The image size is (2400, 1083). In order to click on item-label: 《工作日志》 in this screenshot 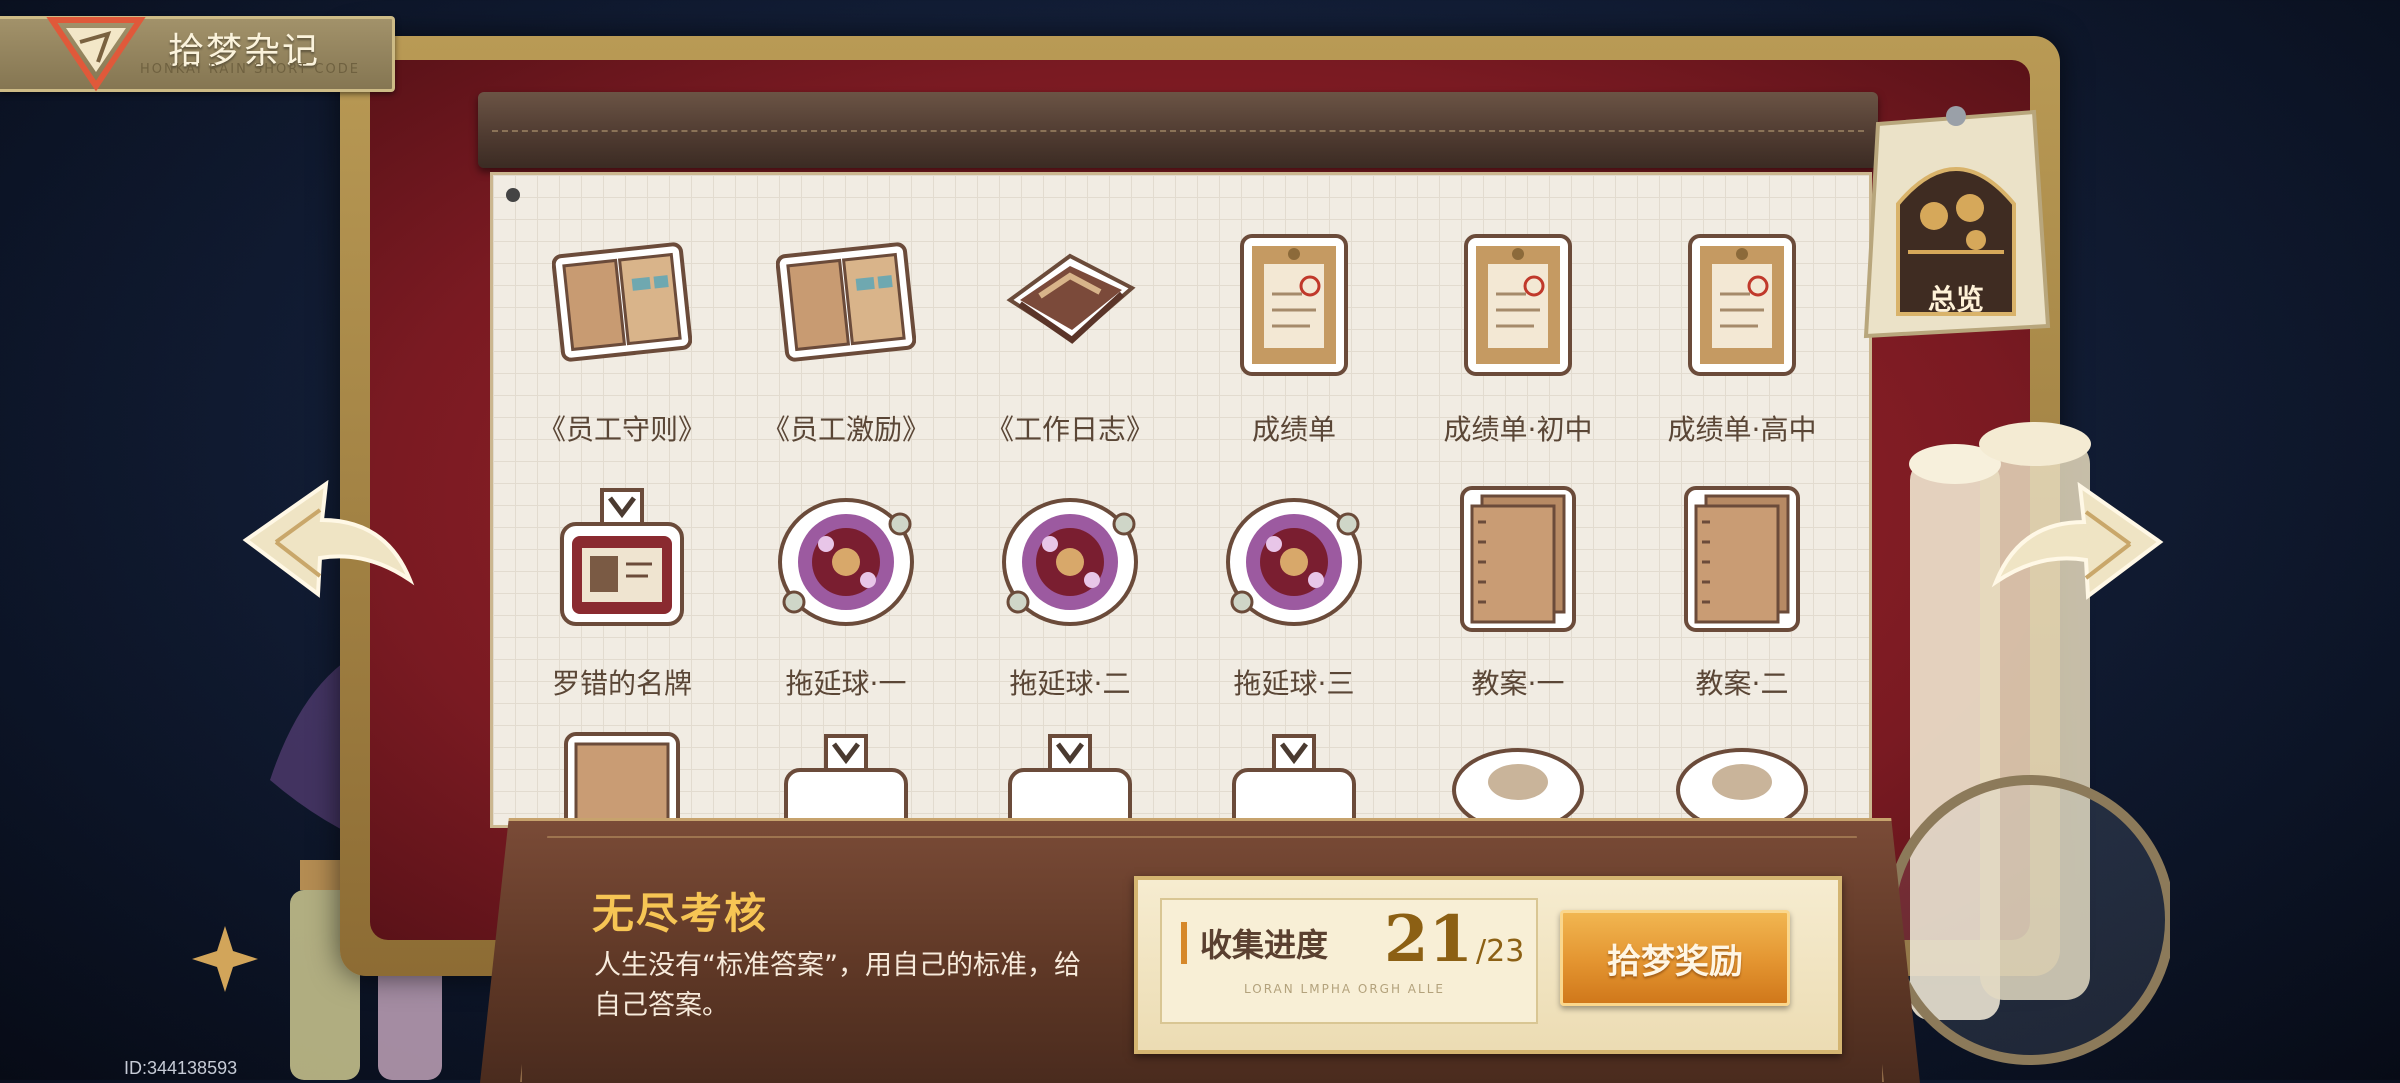, I will do `click(1069, 429)`.